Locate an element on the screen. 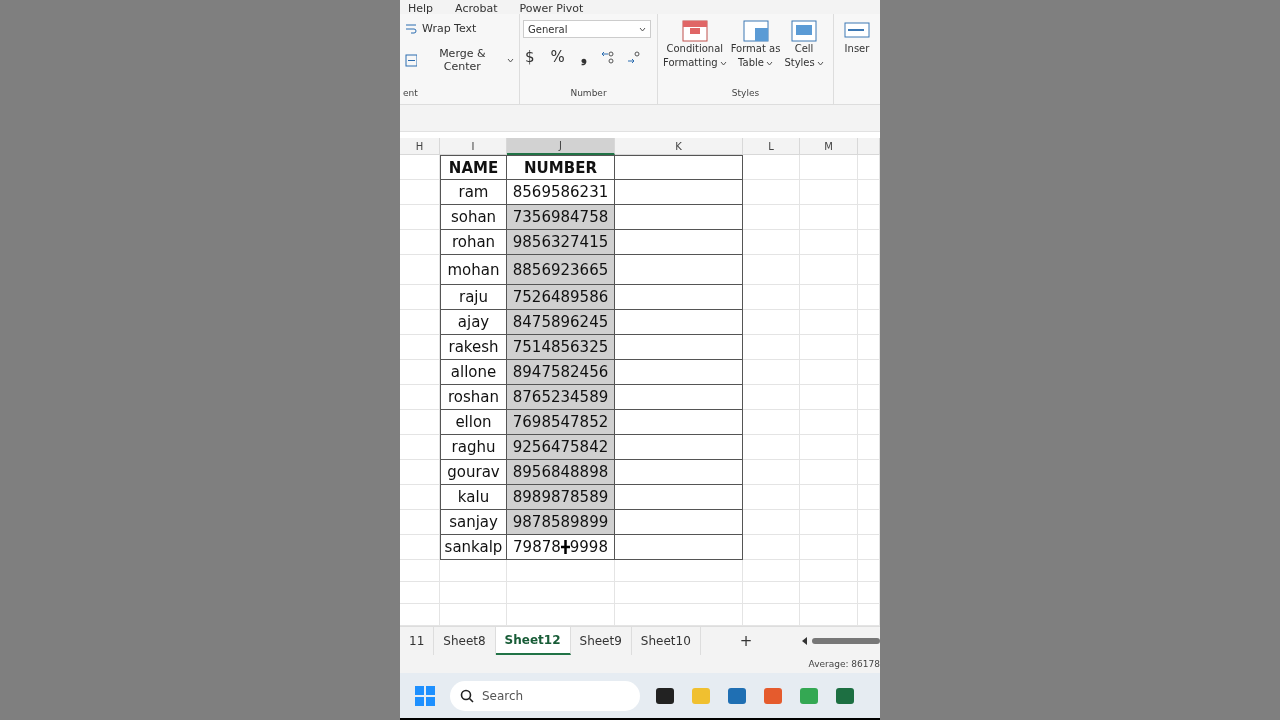  windows-icon is located at coordinates (425, 695).